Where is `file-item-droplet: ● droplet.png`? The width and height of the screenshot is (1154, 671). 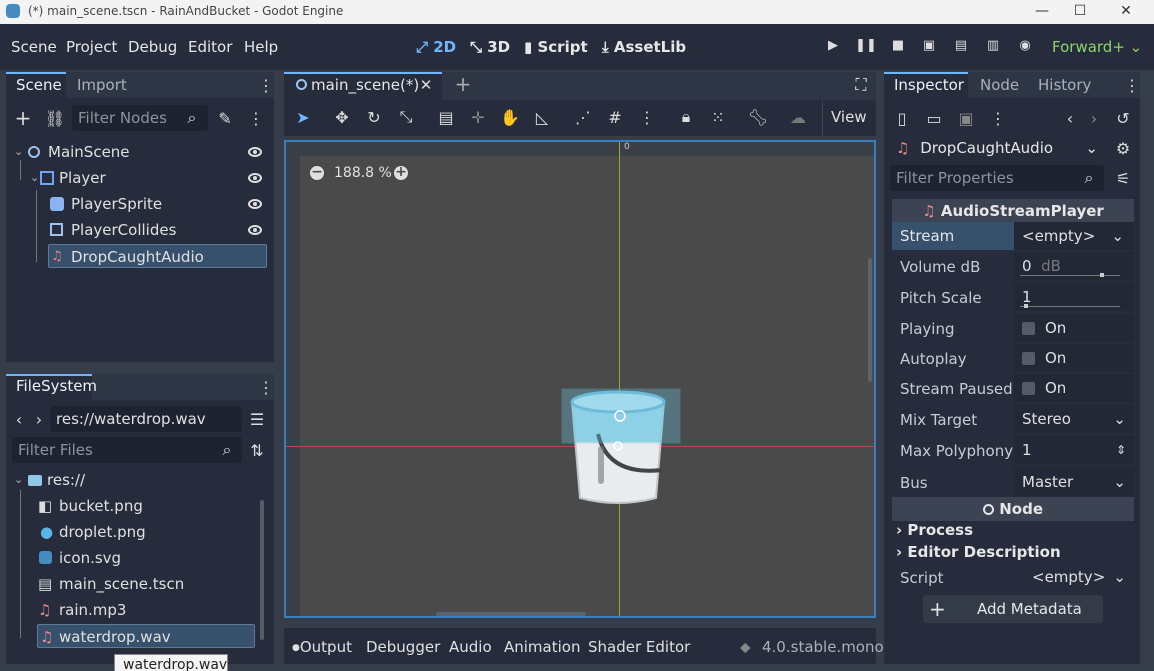 file-item-droplet: ● droplet.png is located at coordinates (135, 532).